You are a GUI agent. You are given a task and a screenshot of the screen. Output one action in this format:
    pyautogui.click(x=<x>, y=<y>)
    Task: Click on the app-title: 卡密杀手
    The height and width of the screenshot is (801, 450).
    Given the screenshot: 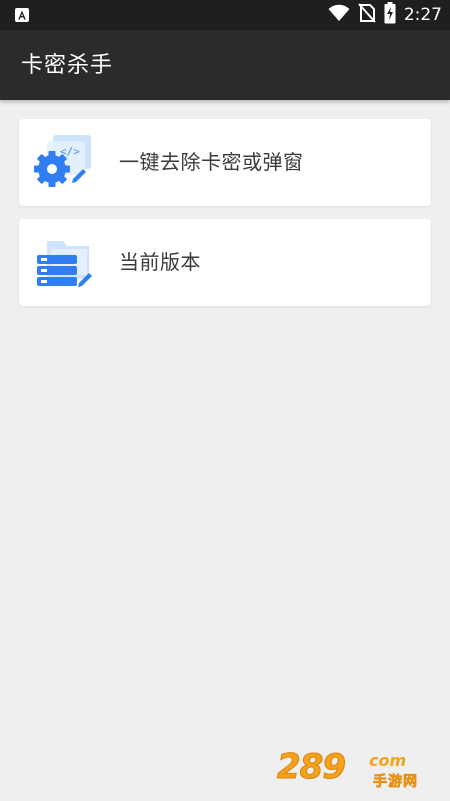 What is the action you would take?
    pyautogui.click(x=67, y=65)
    